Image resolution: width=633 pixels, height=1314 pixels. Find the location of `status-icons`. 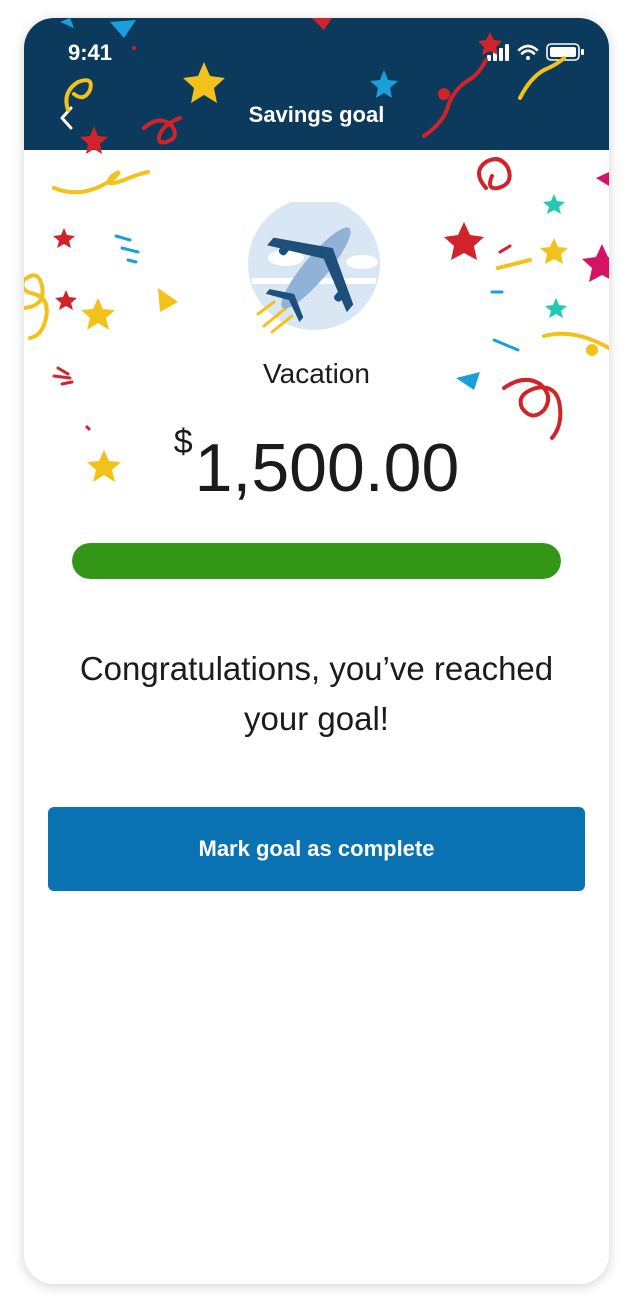

status-icons is located at coordinates (535, 52).